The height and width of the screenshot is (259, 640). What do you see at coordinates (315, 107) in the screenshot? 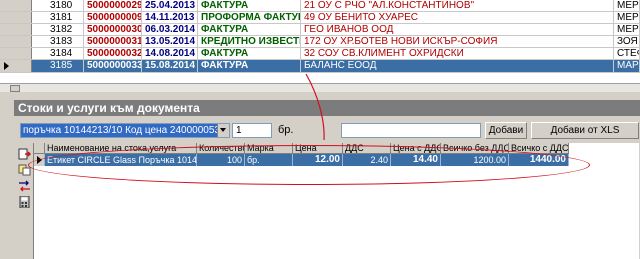
I see `annotation-line` at bounding box center [315, 107].